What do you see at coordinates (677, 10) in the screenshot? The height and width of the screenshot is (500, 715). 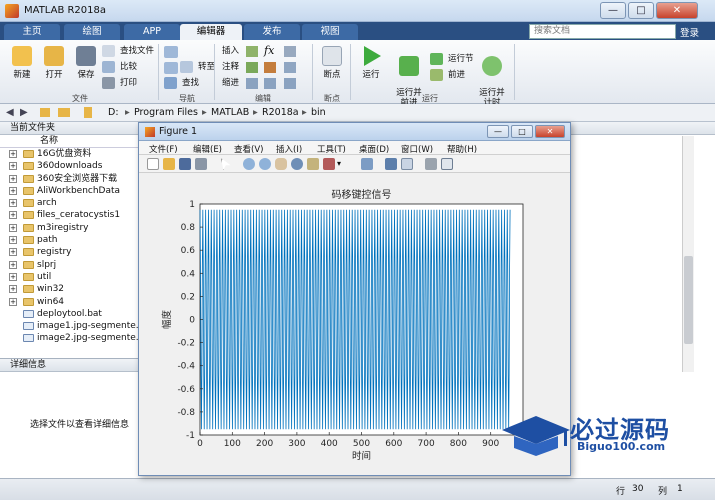 I see `close-button: ✕` at bounding box center [677, 10].